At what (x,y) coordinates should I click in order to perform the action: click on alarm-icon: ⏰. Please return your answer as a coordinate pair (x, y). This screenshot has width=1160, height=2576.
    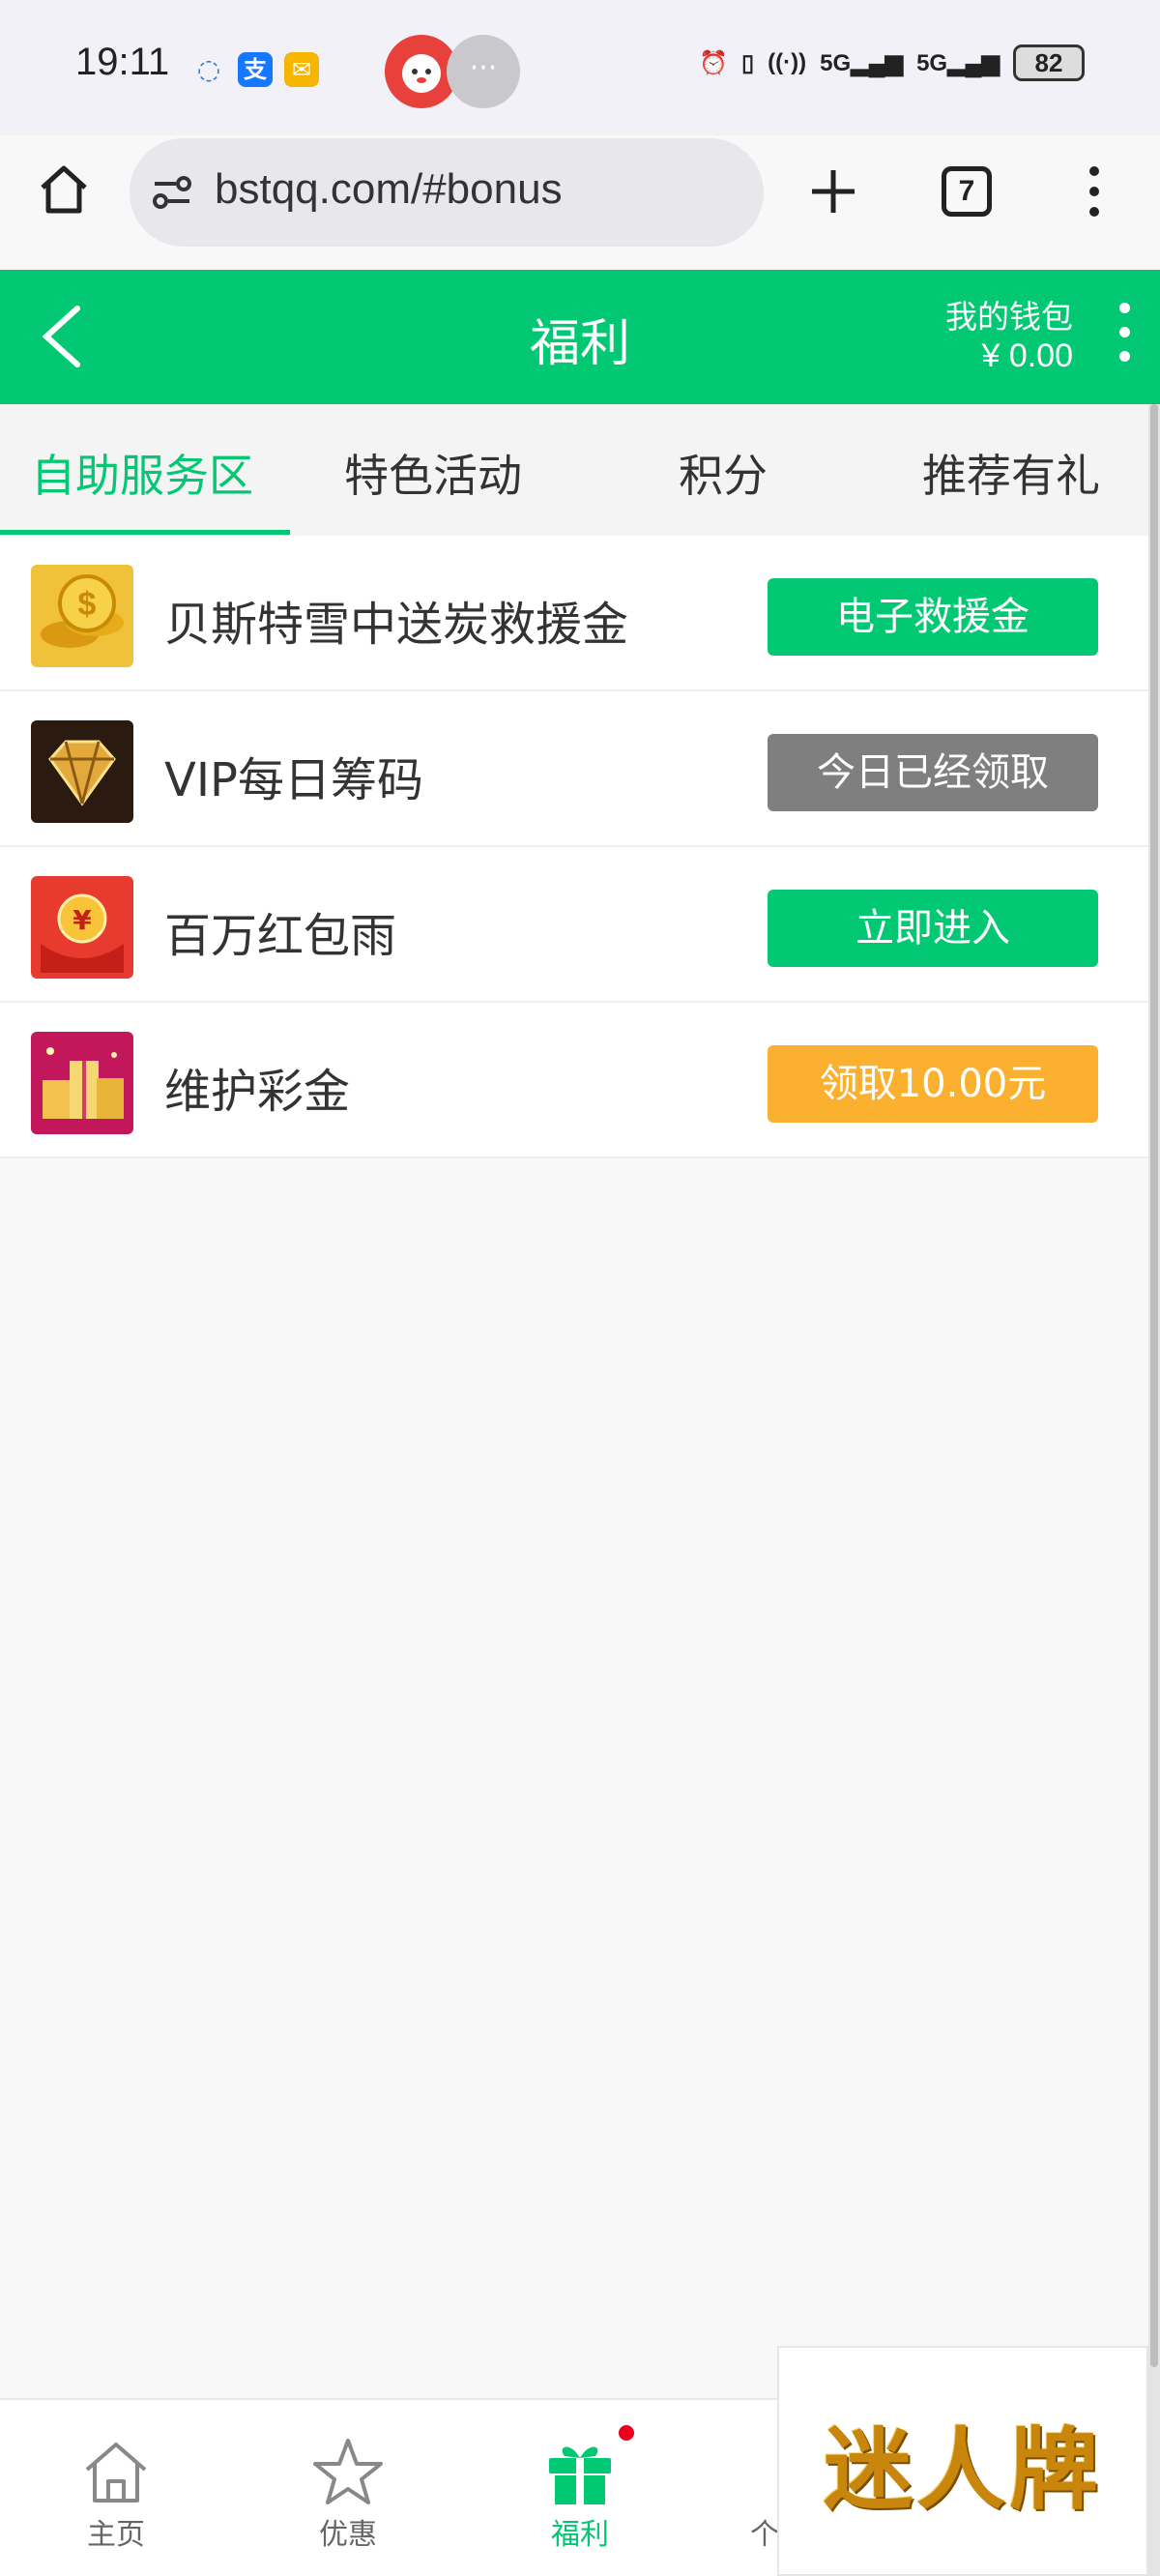
    Looking at the image, I should click on (713, 62).